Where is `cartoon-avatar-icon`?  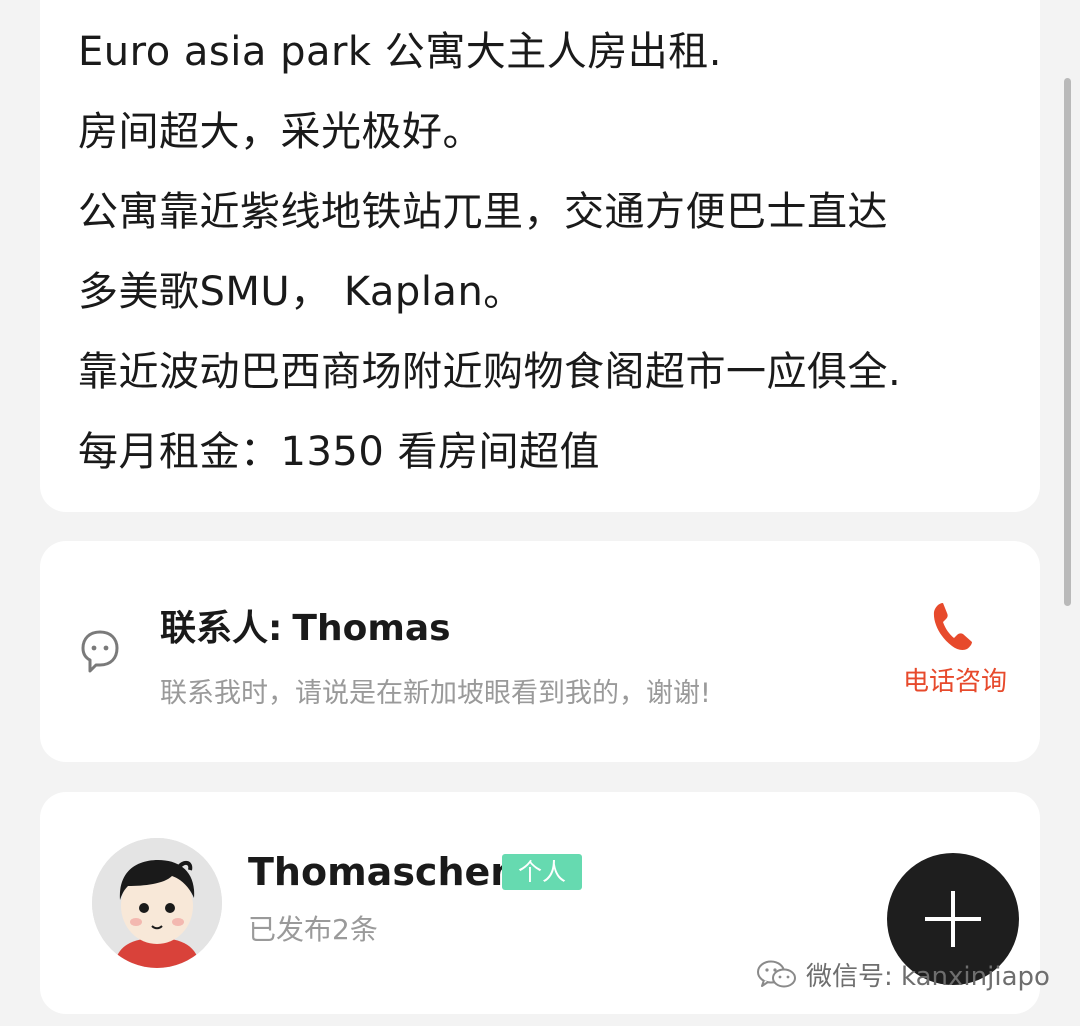
cartoon-avatar-icon is located at coordinates (157, 903).